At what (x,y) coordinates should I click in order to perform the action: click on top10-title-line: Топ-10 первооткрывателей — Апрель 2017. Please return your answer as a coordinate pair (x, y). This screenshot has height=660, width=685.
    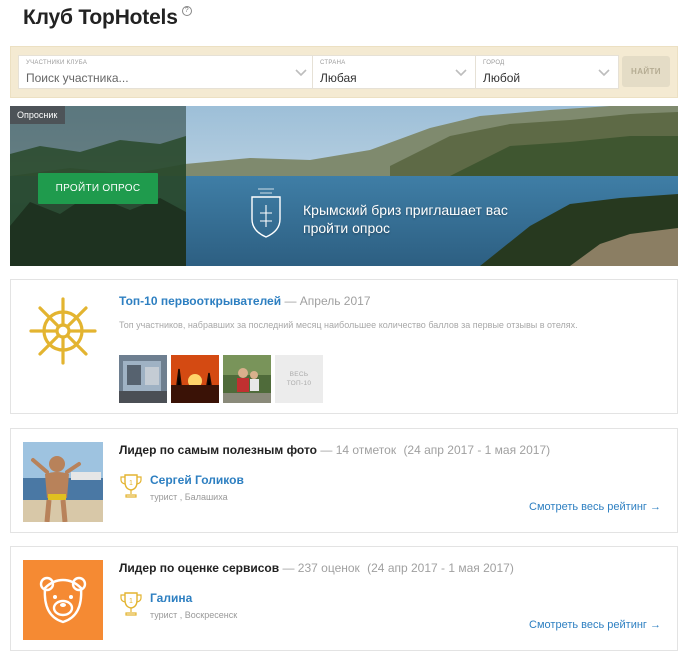
    Looking at the image, I should click on (245, 301).